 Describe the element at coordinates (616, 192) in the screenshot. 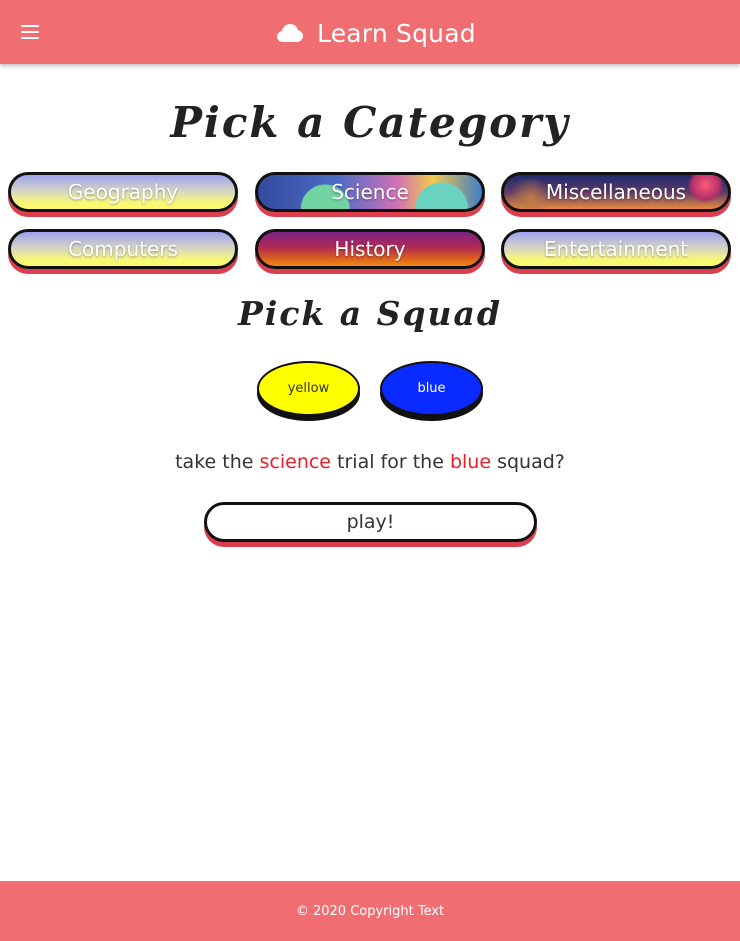

I see `category-button-miscellaneous: Miscellaneous` at that location.